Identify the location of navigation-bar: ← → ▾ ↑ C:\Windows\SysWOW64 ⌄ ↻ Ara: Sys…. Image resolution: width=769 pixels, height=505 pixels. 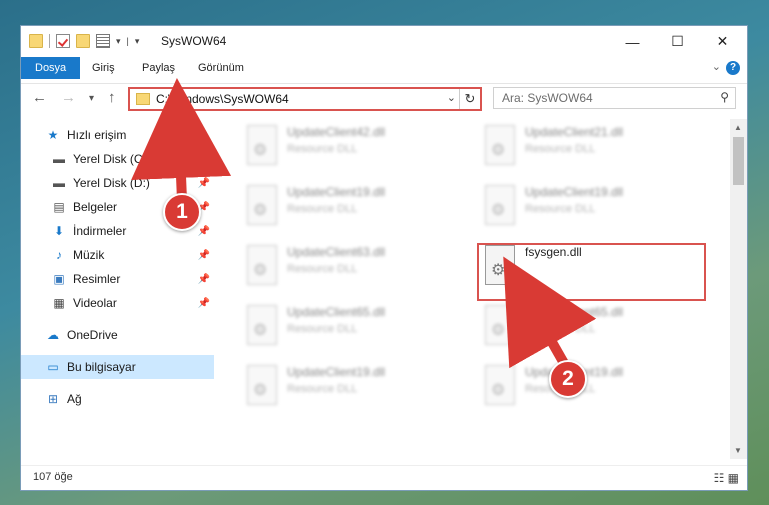
(384, 98).